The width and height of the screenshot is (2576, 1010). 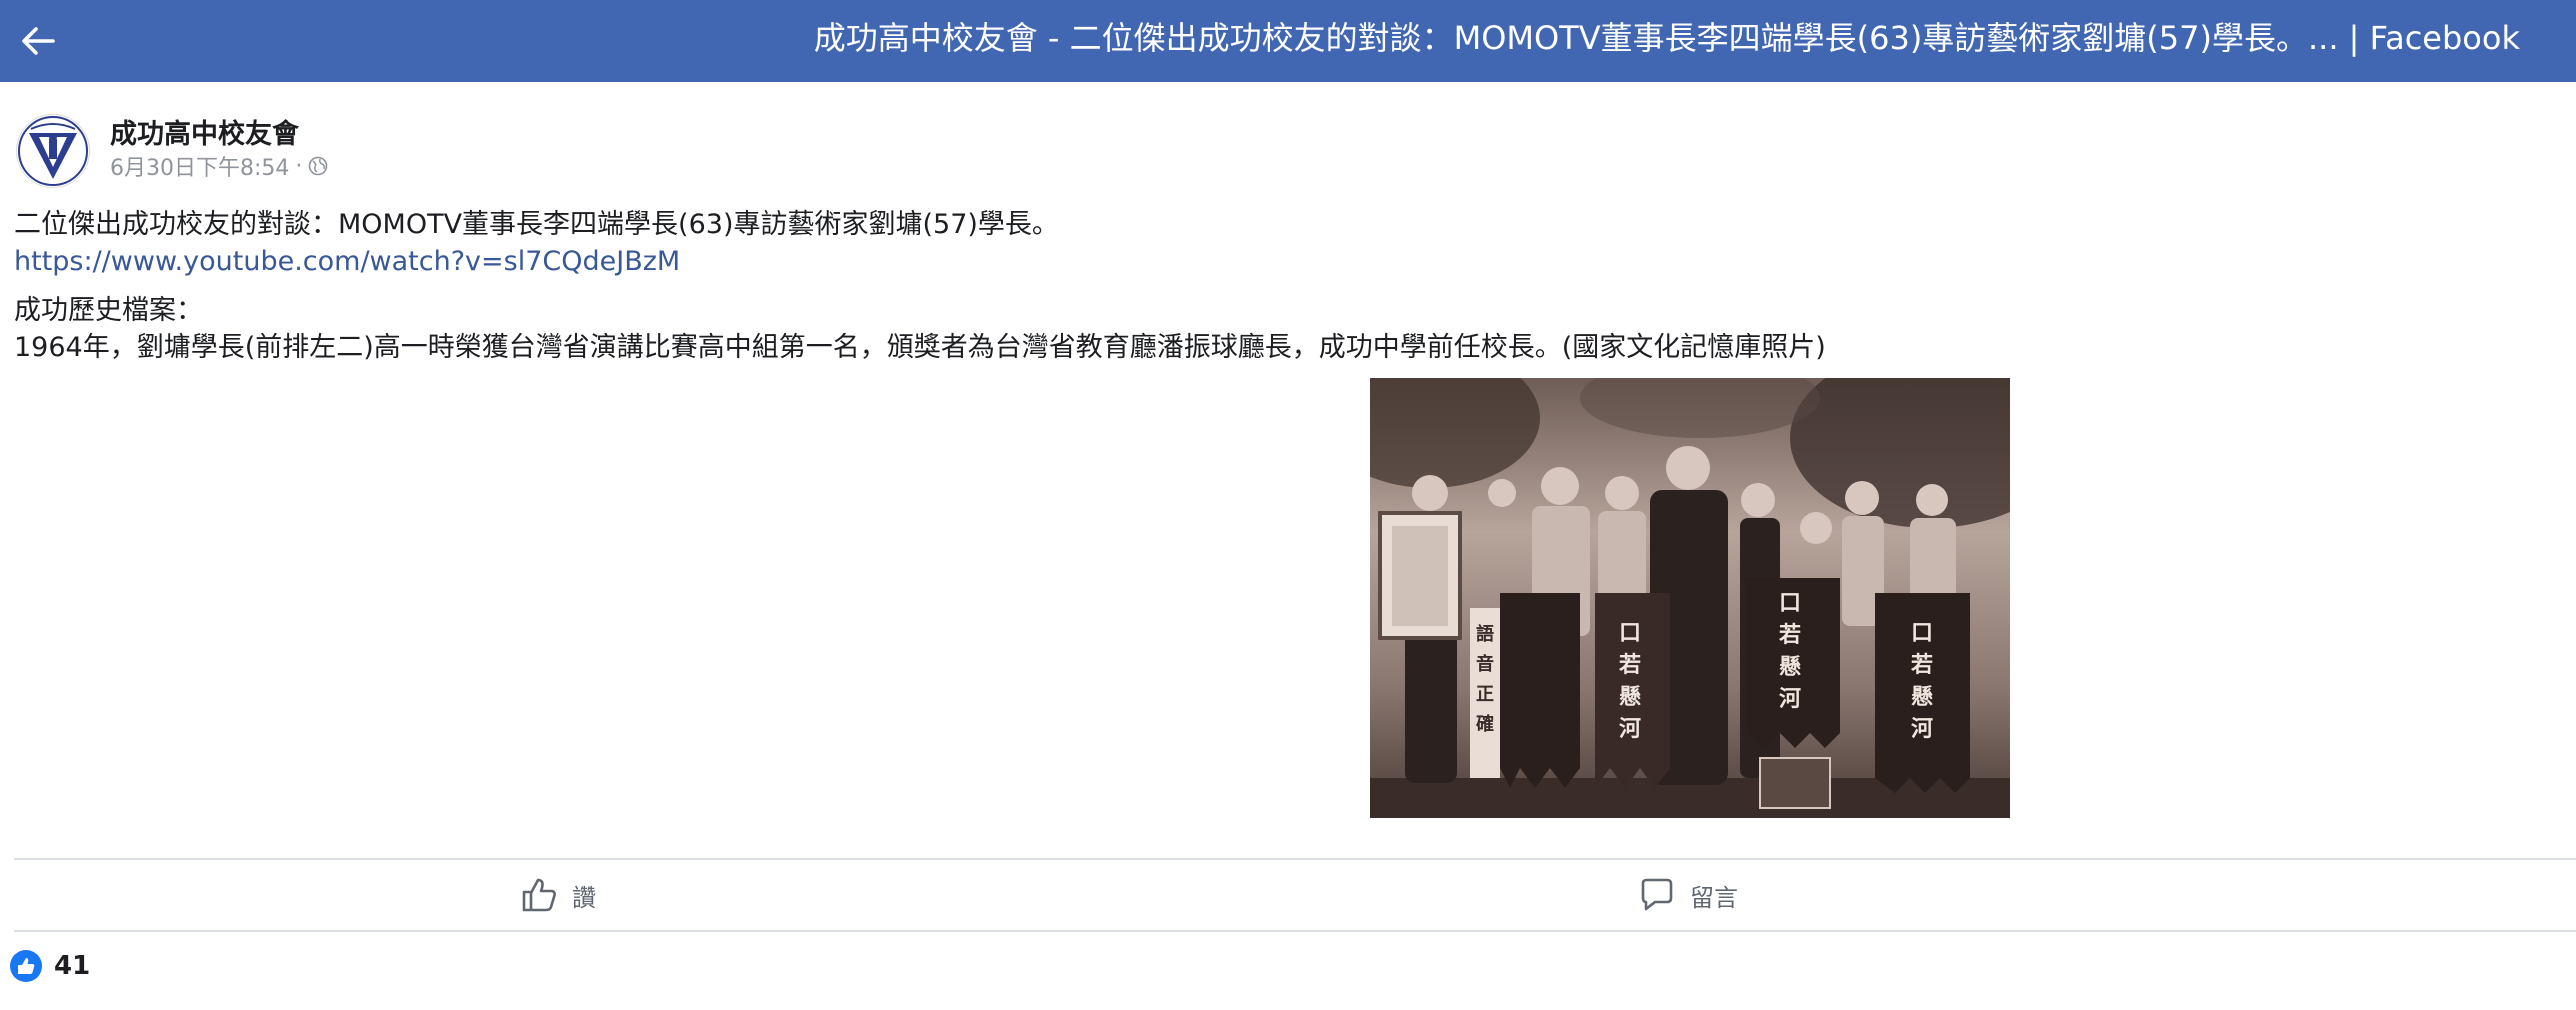 I want to click on post-meta: 6月30日下午8:54 ·, so click(x=219, y=166).